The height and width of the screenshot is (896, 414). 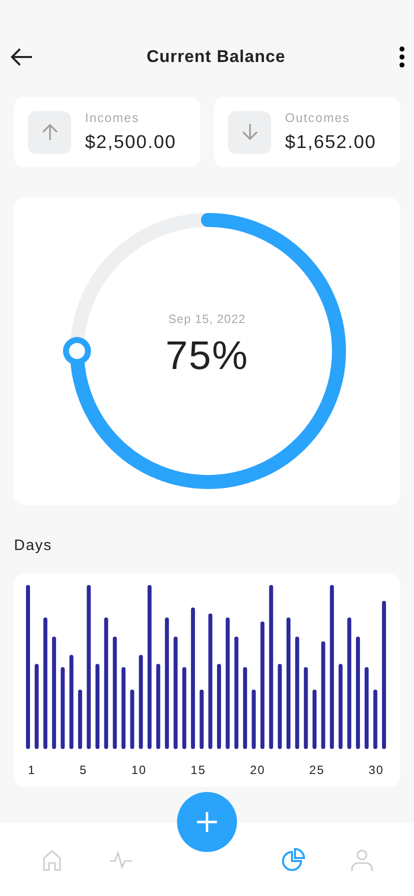 What do you see at coordinates (139, 770) in the screenshot?
I see `axis-label: 10` at bounding box center [139, 770].